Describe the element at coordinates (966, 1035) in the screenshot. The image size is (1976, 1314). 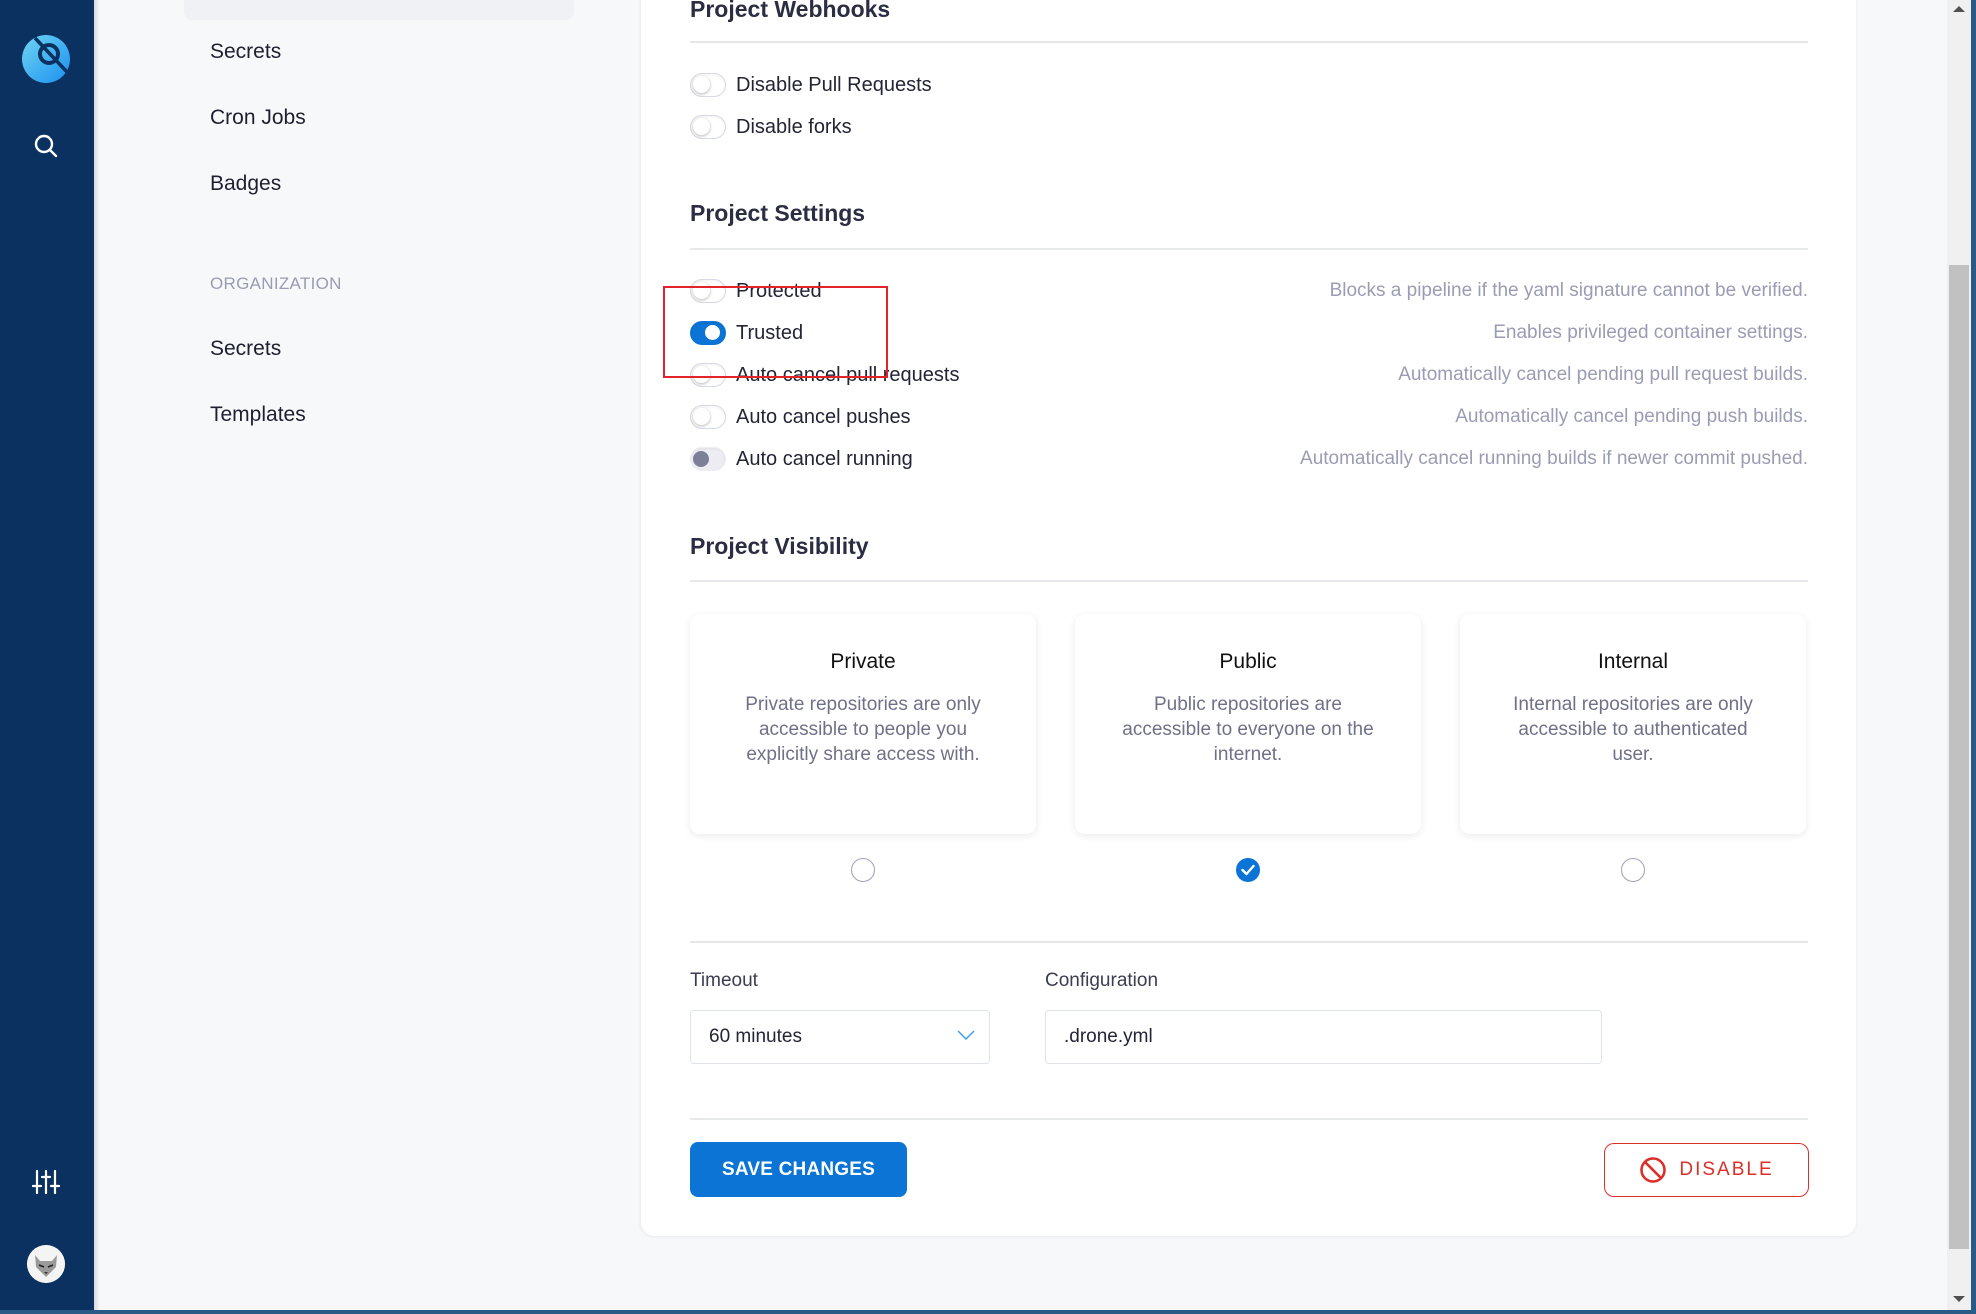
I see `chevron-down-icon` at that location.